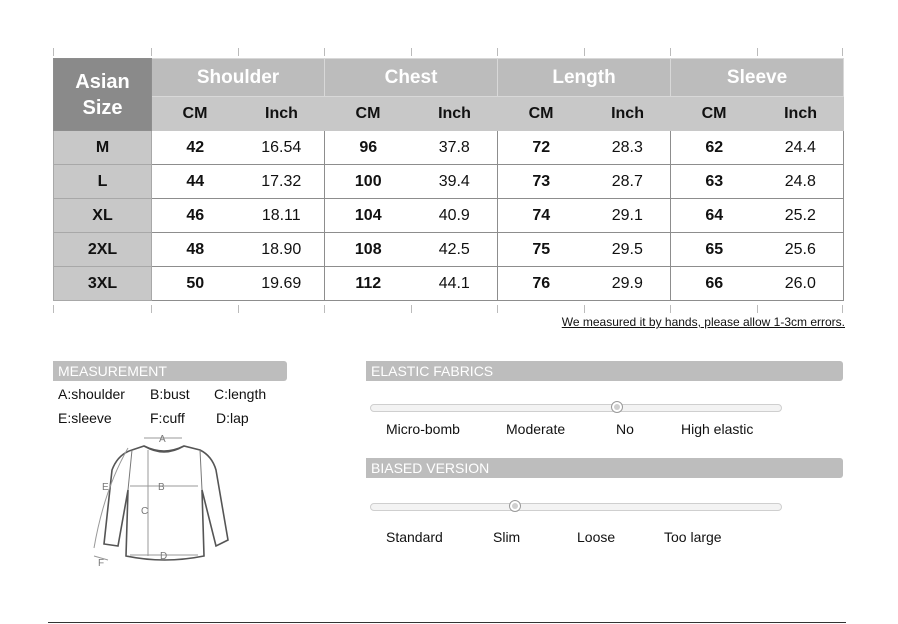  I want to click on diagram-label-b: B, so click(161, 487).